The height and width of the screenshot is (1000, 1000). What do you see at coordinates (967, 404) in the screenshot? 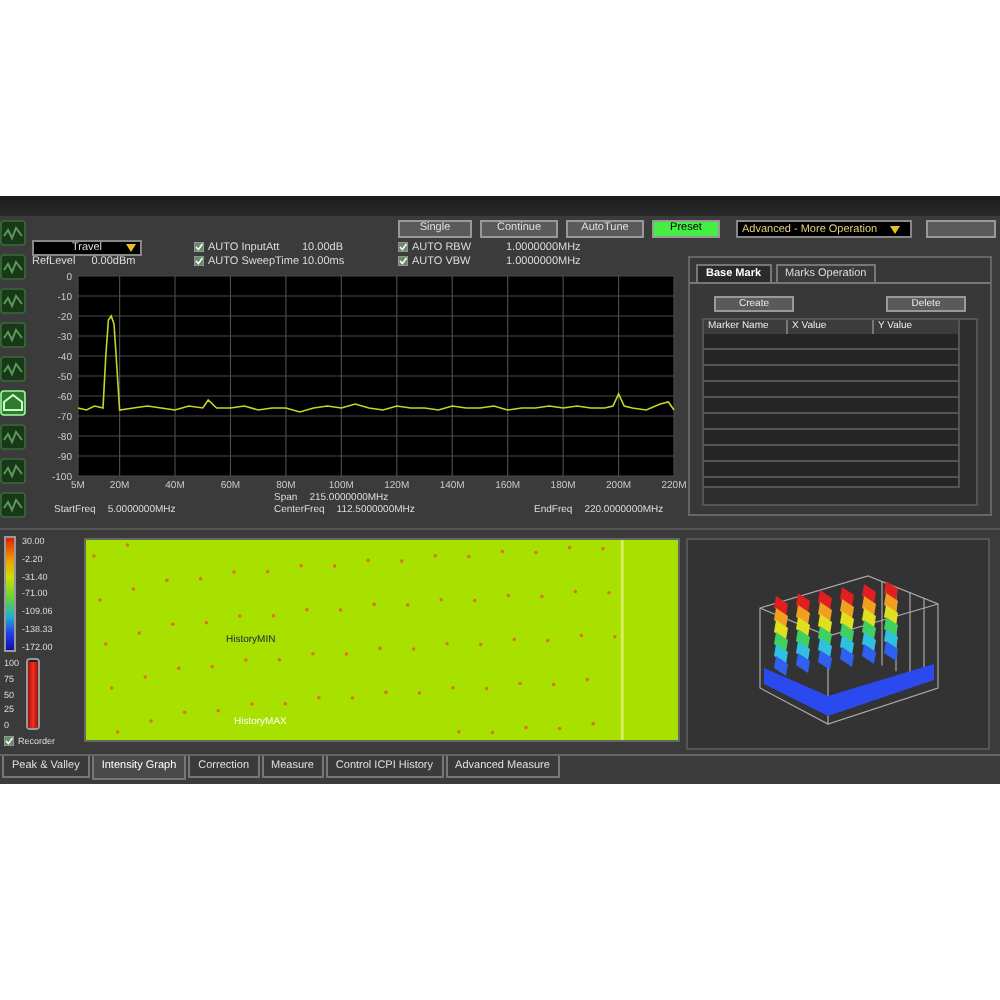
I see `vertical-scrollbar` at bounding box center [967, 404].